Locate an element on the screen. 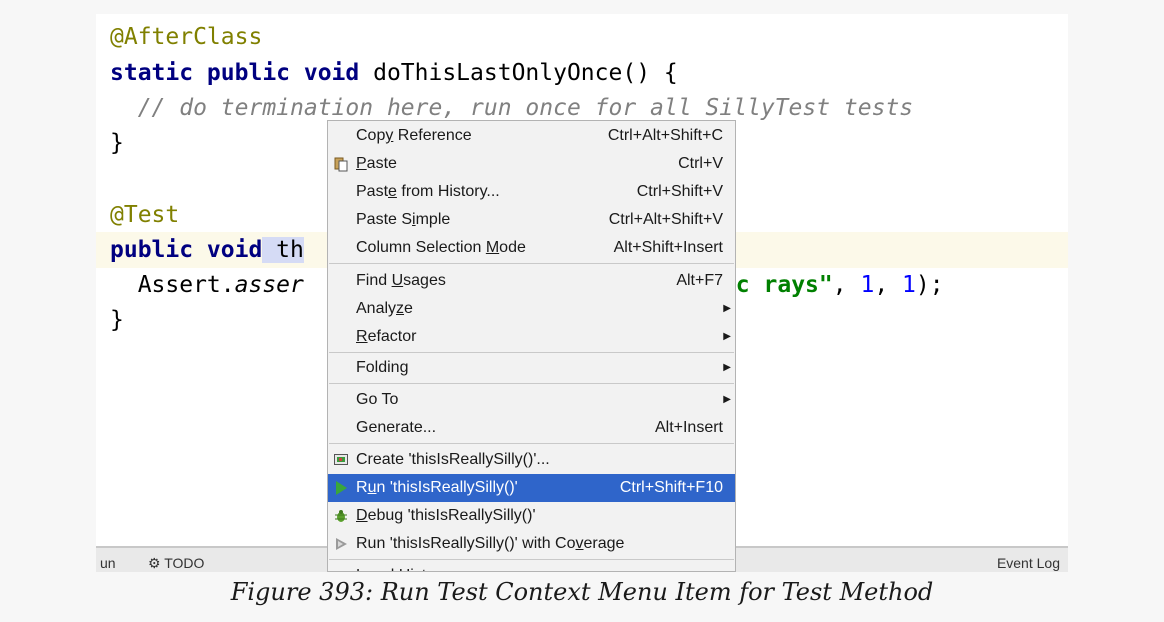  statement-end: ); is located at coordinates (929, 285).